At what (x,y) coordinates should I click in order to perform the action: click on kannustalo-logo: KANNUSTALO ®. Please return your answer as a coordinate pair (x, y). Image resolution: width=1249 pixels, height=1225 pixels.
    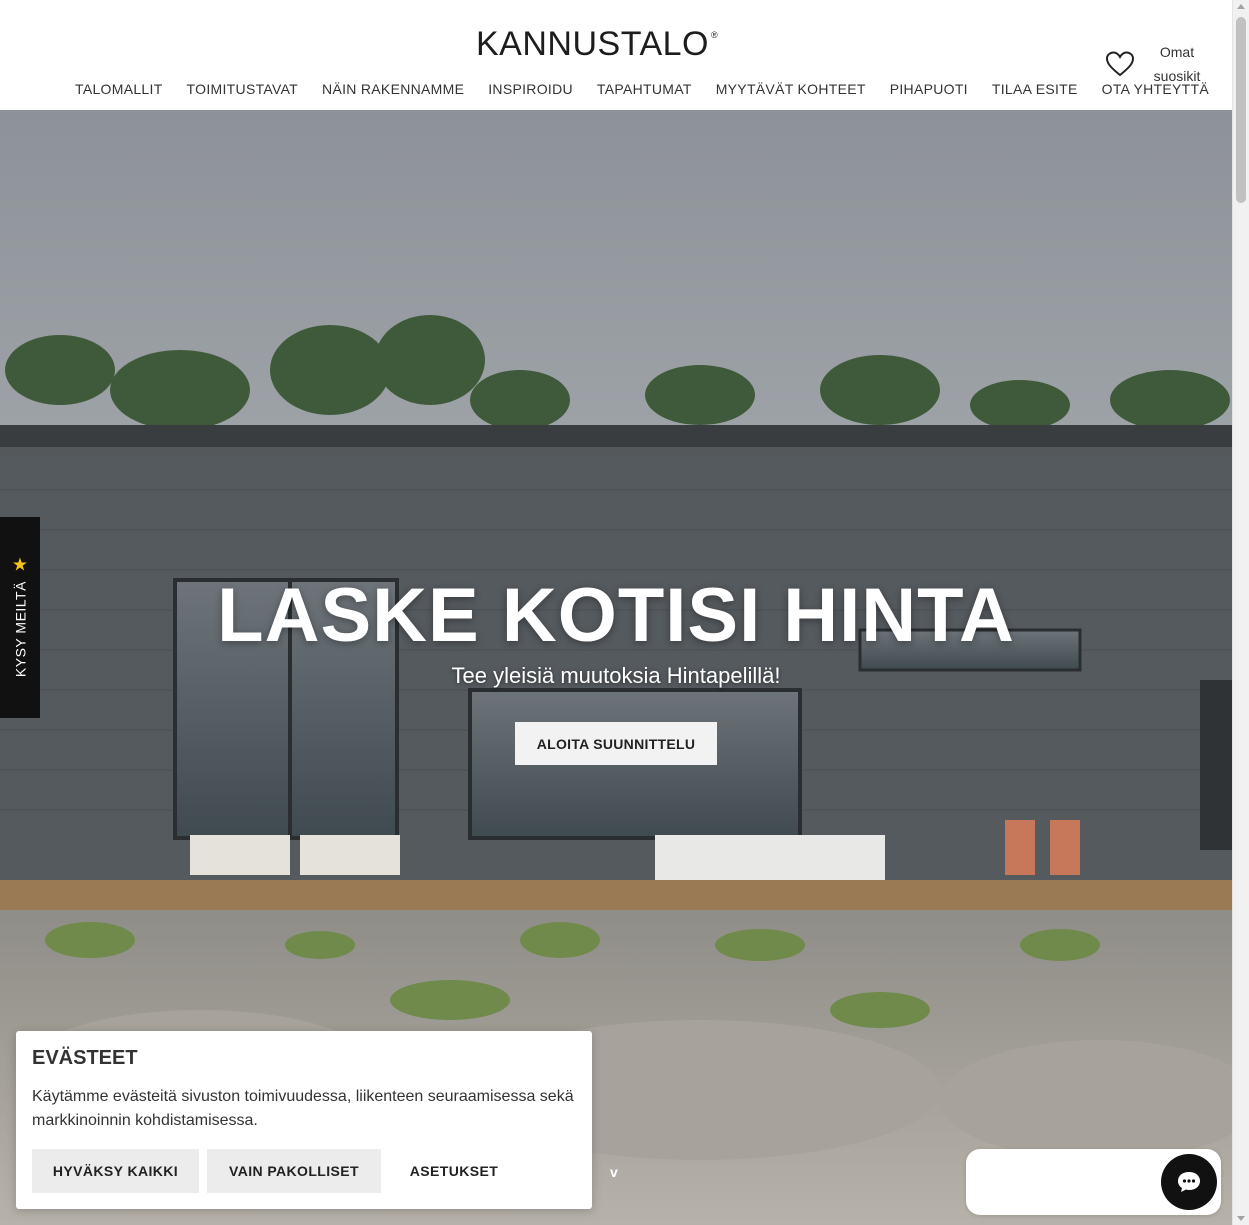
    Looking at the image, I should click on (597, 44).